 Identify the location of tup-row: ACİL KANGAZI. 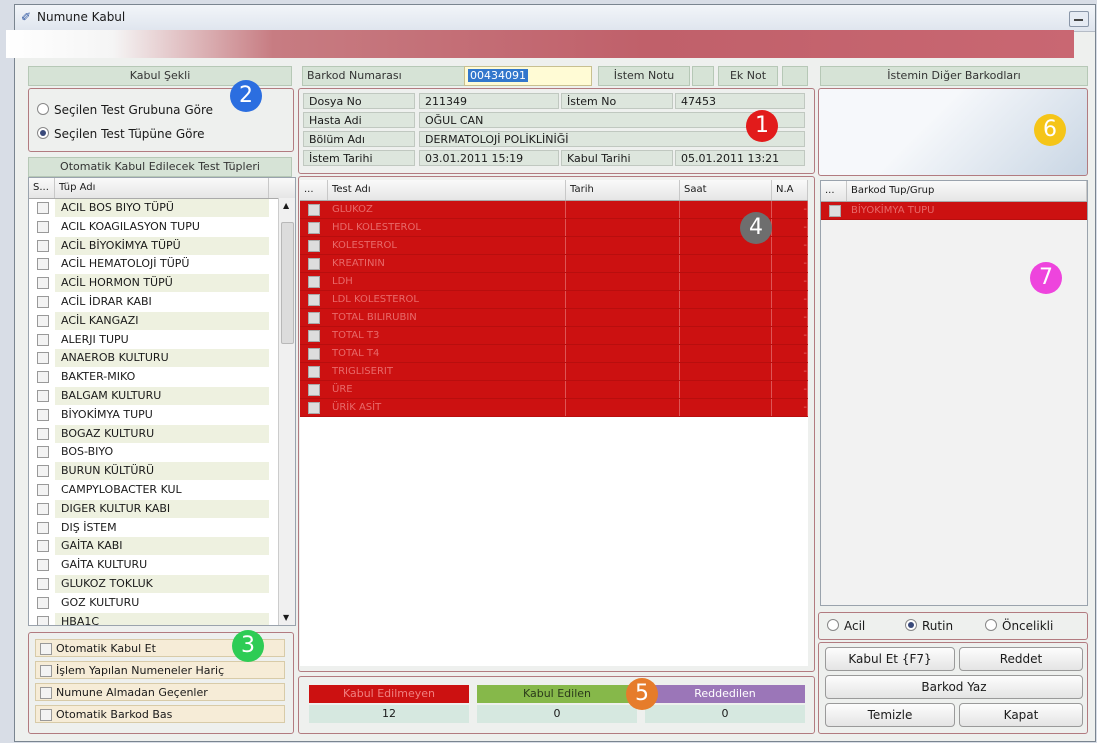
(153, 320).